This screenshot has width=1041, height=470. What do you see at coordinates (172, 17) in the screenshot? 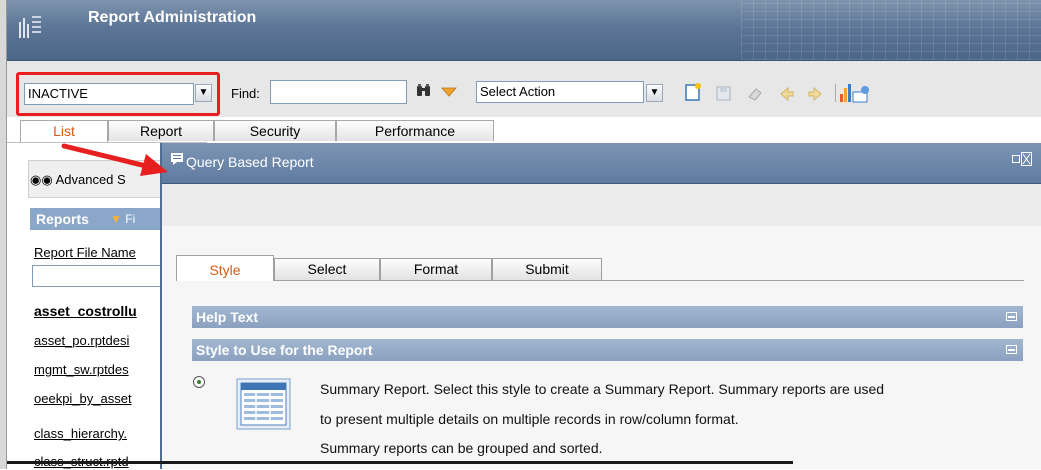
I see `app-title: Report Administration` at bounding box center [172, 17].